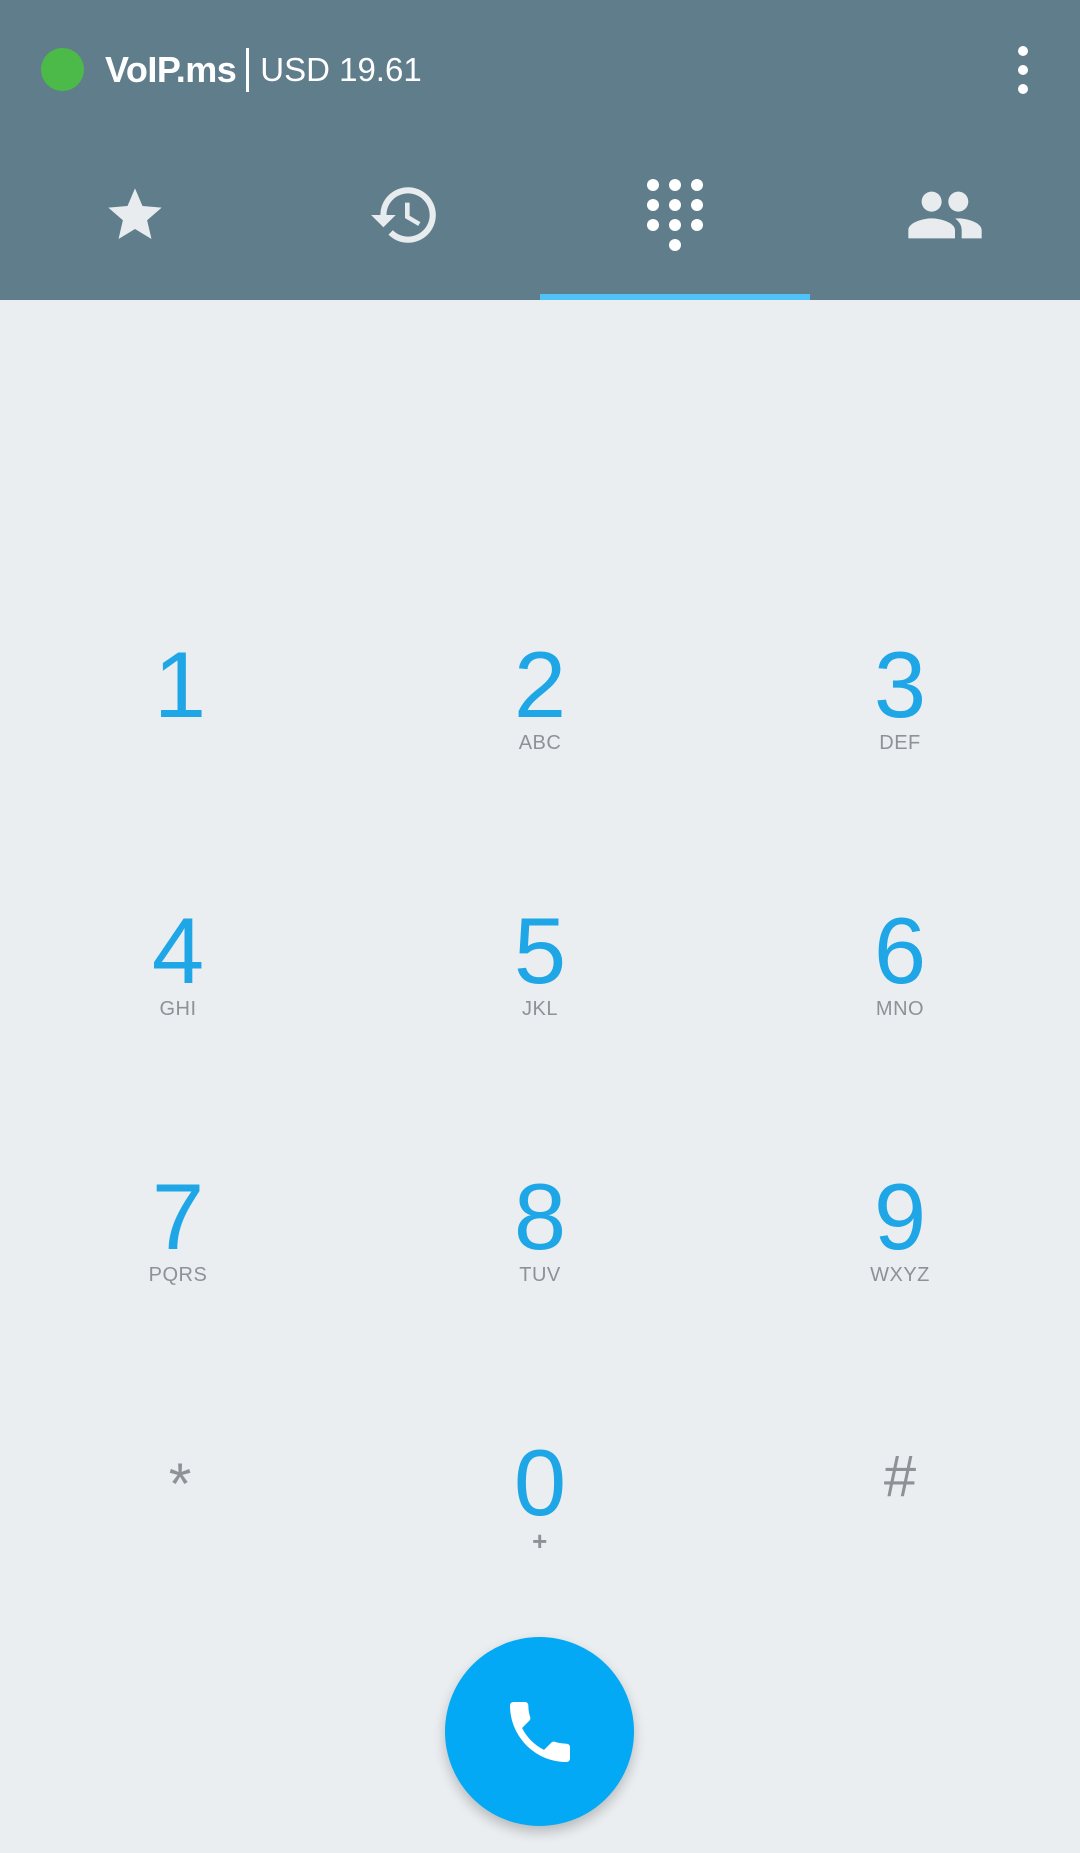 Image resolution: width=1080 pixels, height=1853 pixels. I want to click on key-digit: 8, so click(540, 1216).